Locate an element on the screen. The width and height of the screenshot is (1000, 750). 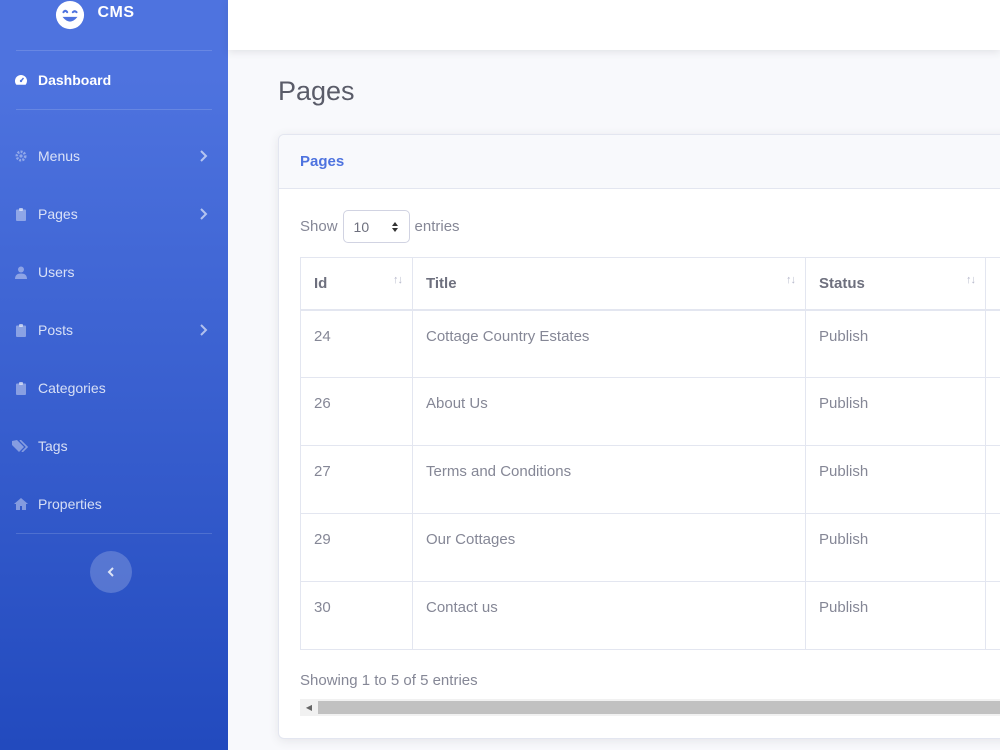
chevron-left-icon is located at coordinates (110, 572).